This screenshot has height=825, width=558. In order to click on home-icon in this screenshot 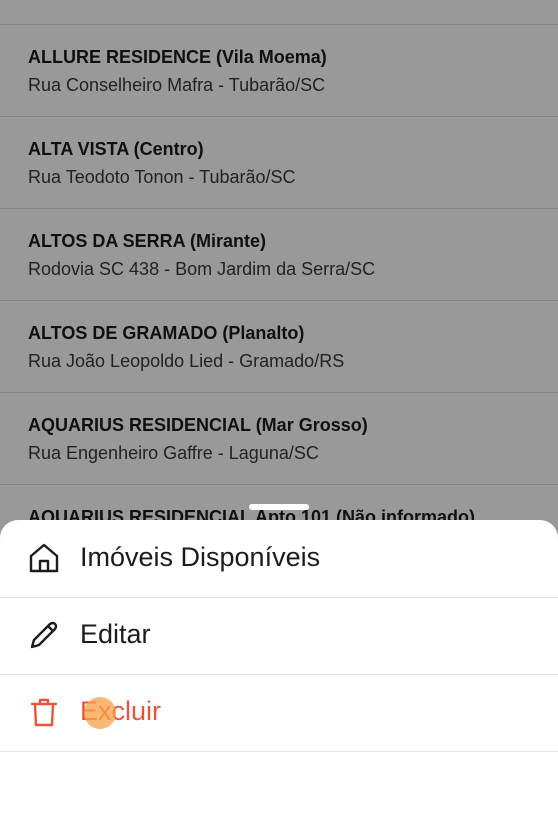, I will do `click(44, 558)`.